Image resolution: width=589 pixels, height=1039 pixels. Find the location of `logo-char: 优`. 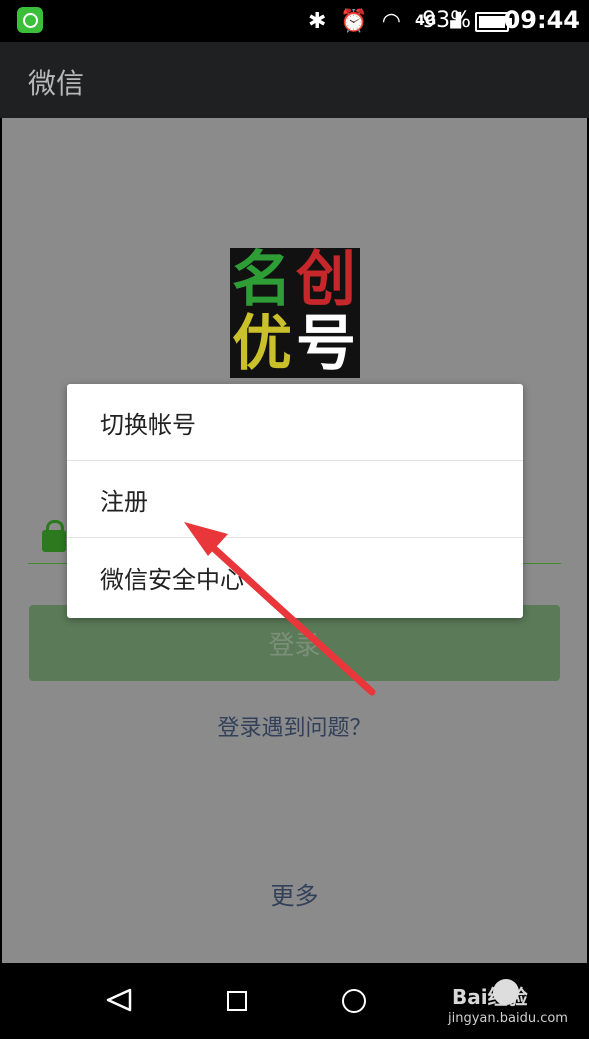

logo-char: 优 is located at coordinates (262, 343).